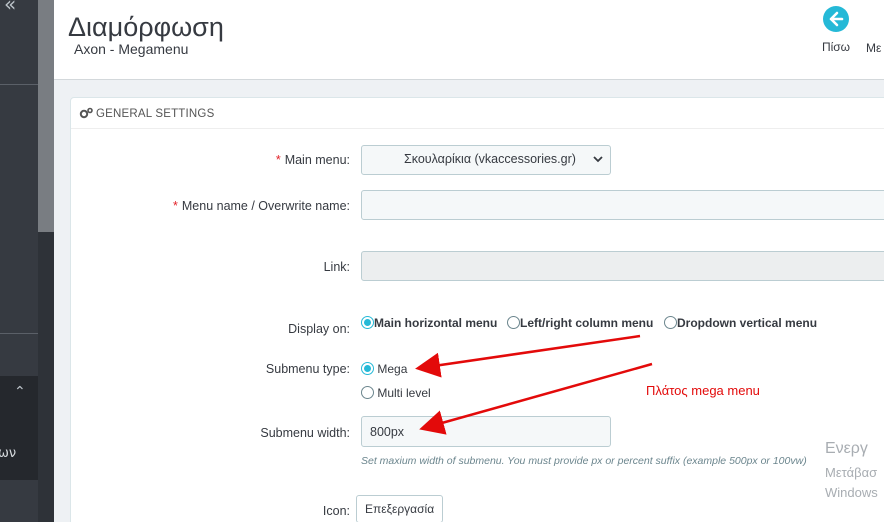 Image resolution: width=884 pixels, height=522 pixels. What do you see at coordinates (851, 472) in the screenshot?
I see `watermark-line: Μετάβασ` at bounding box center [851, 472].